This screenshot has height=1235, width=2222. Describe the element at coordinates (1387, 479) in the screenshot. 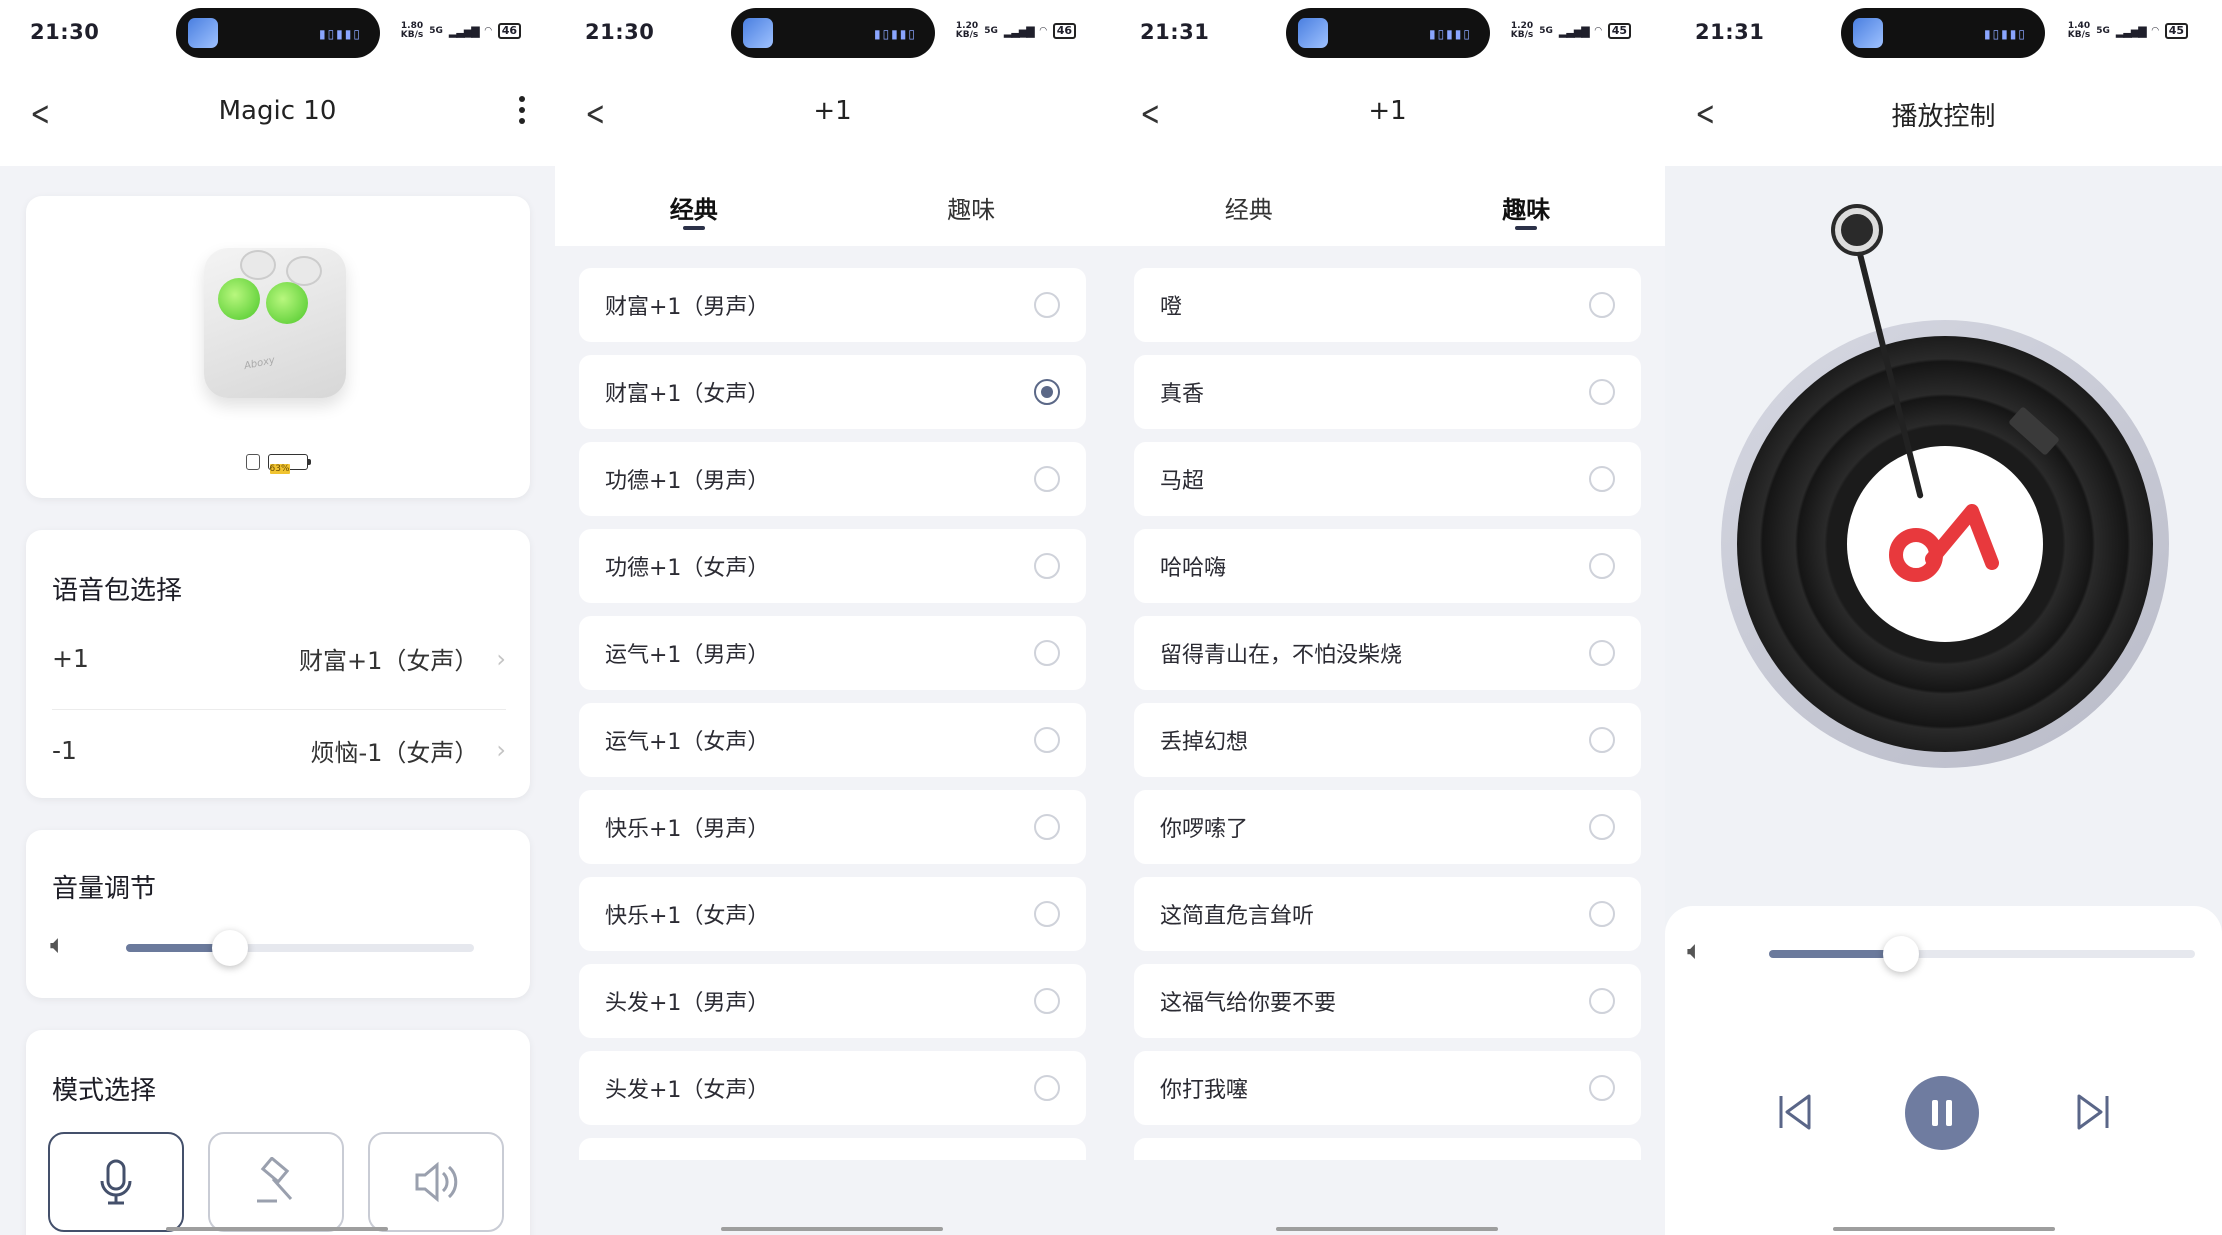

I see `list-item: 马超` at that location.